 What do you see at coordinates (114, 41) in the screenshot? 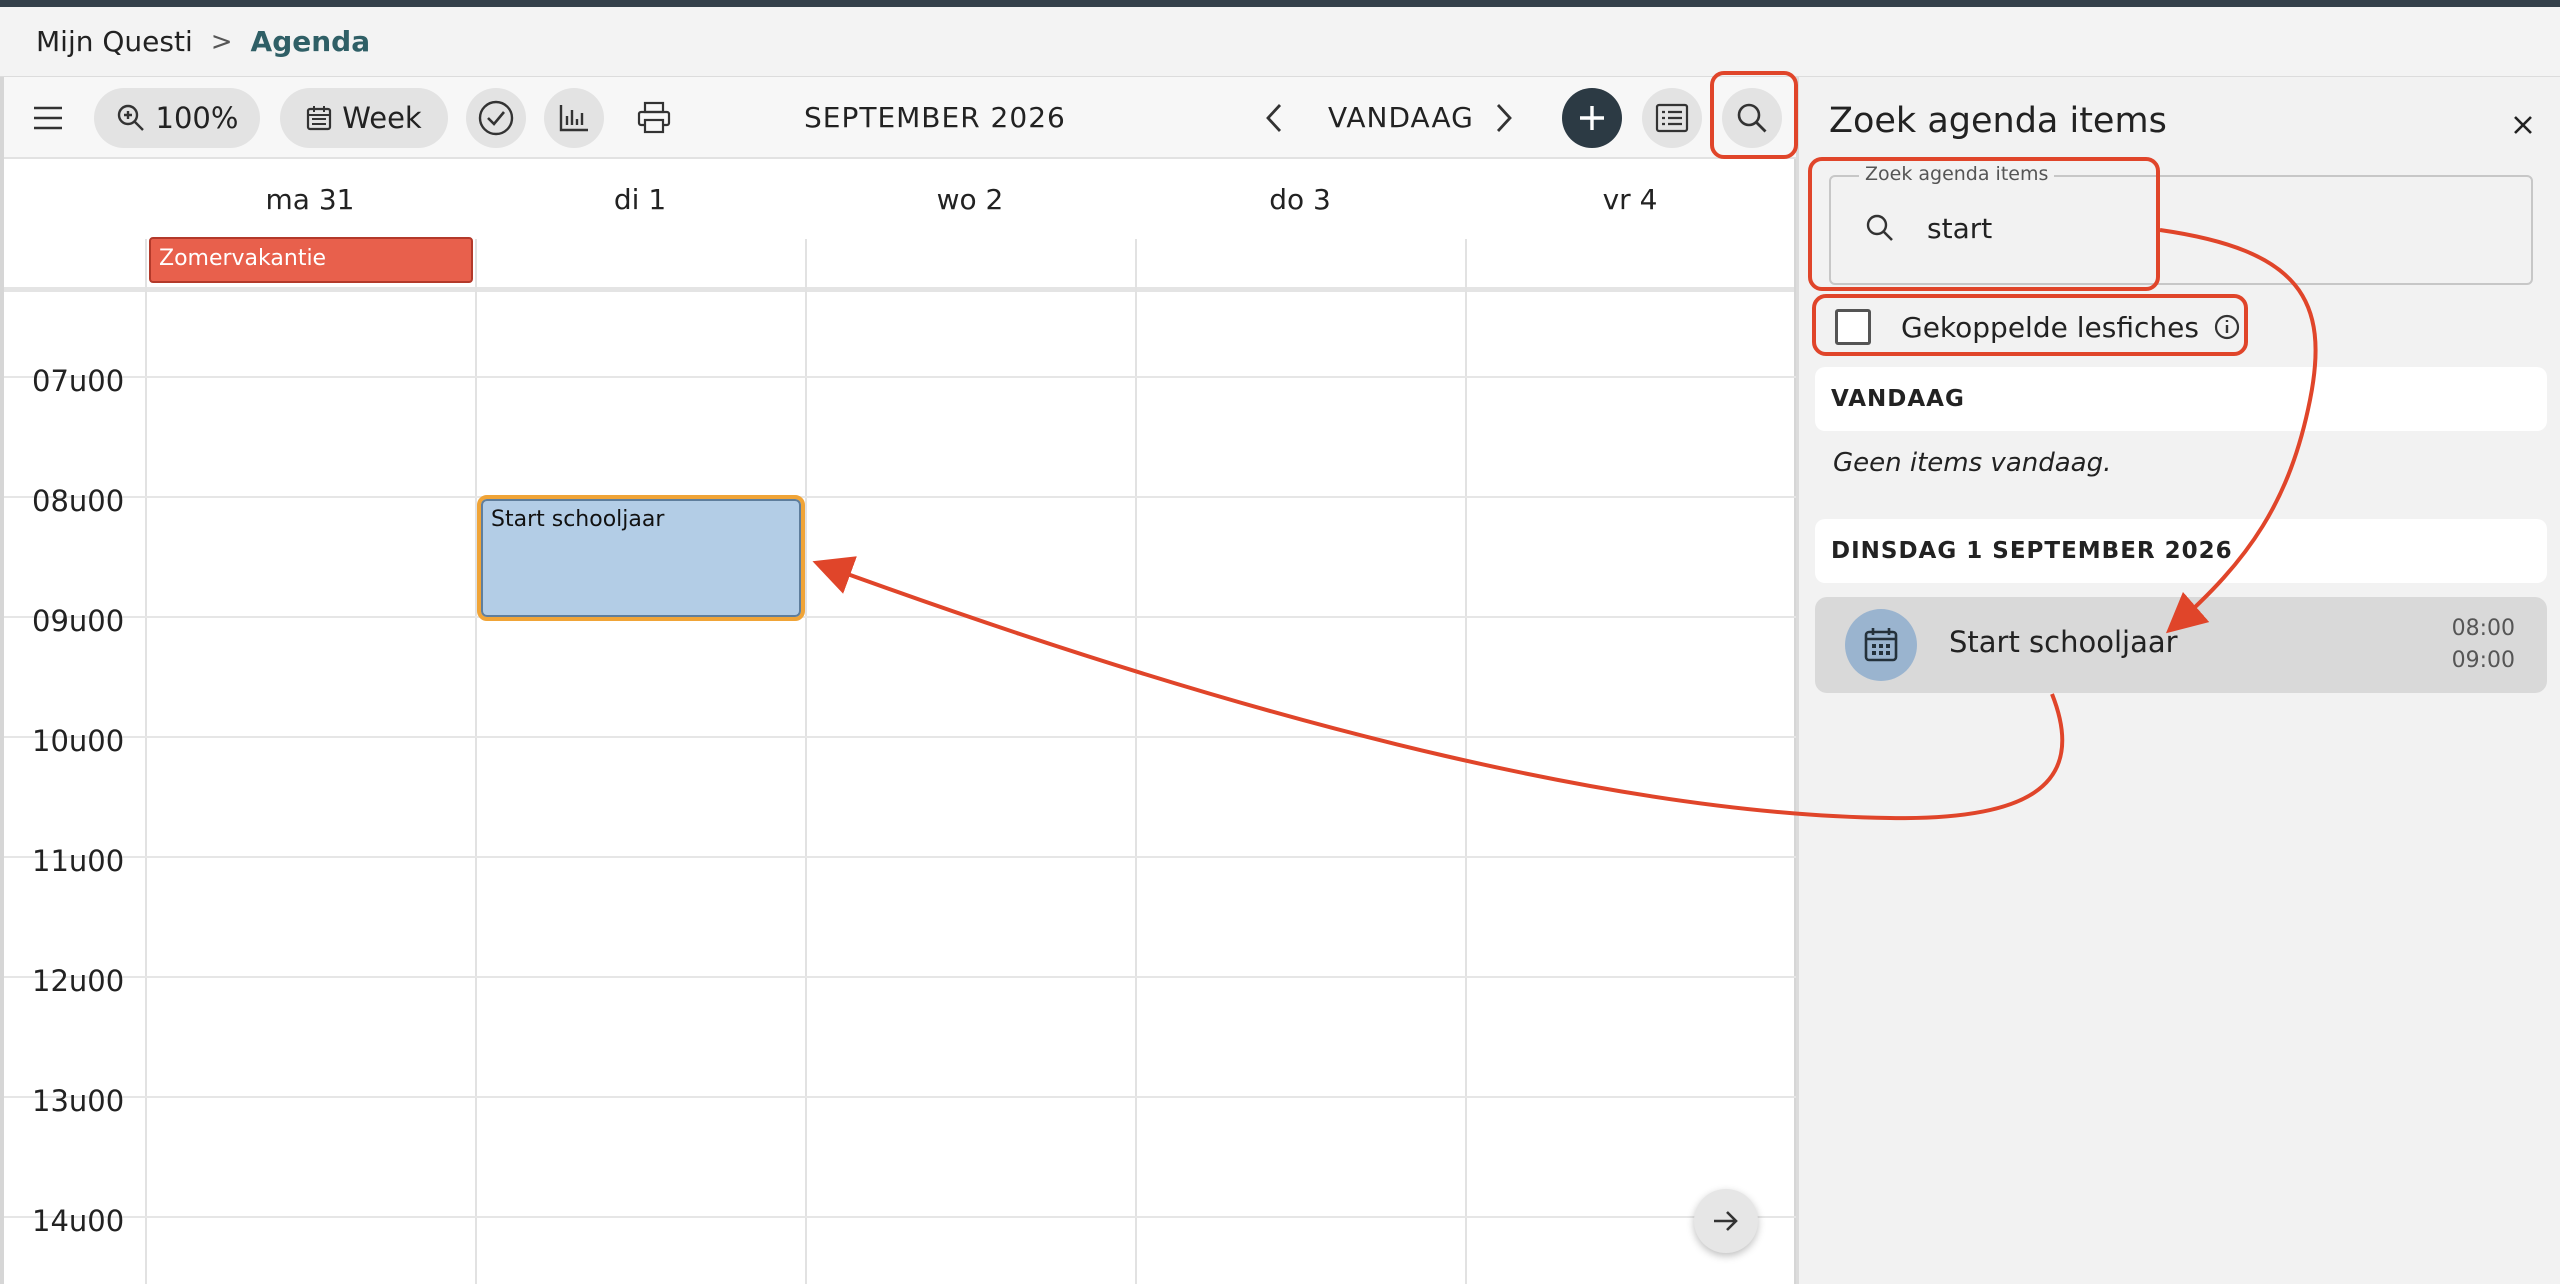
I see `breadcrumb-root: Mijn Questi` at bounding box center [114, 41].